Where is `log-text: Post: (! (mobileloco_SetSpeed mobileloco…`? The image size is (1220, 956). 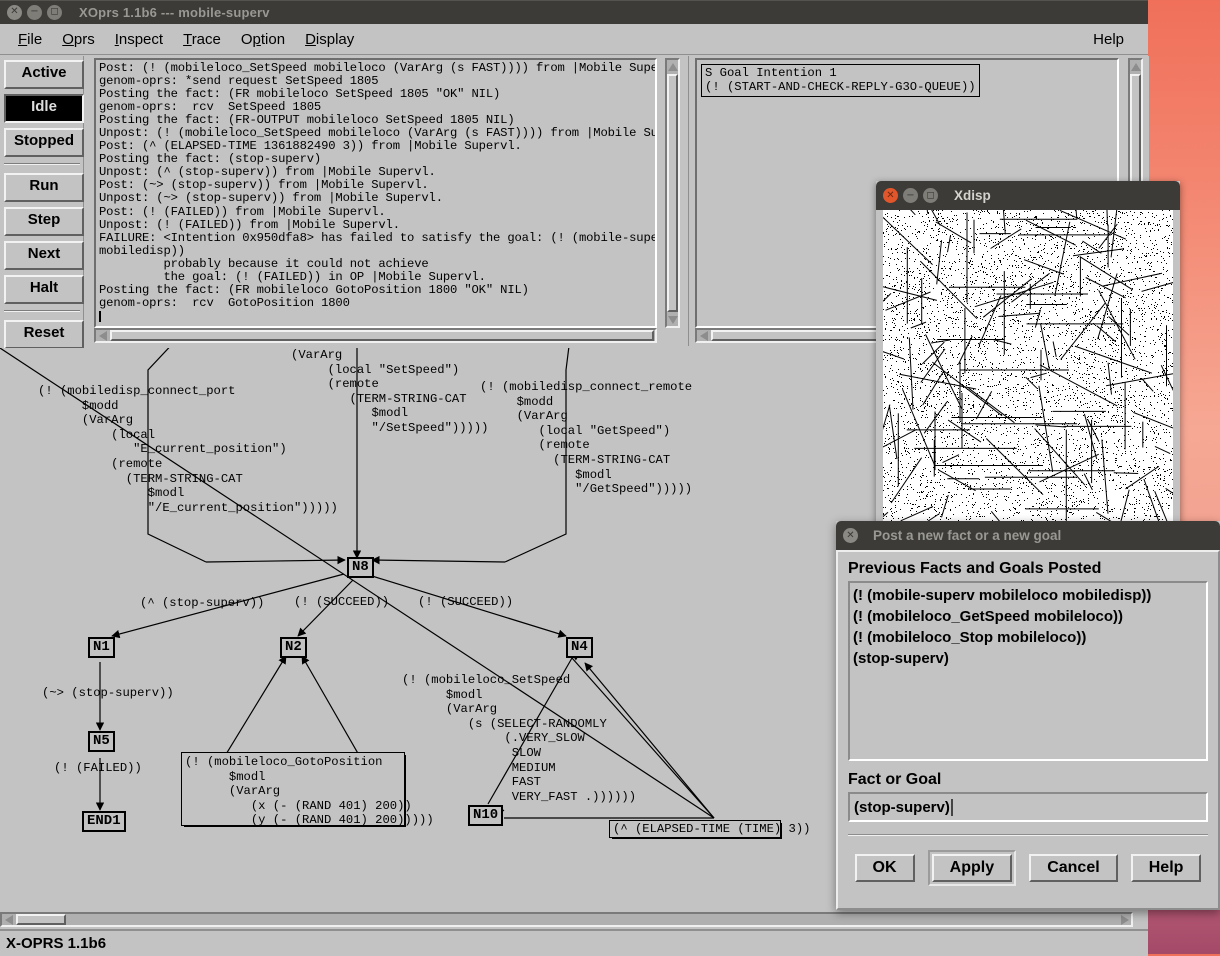 log-text: Post: (! (mobileloco_SetSpeed mobileloco… is located at coordinates (375, 186).